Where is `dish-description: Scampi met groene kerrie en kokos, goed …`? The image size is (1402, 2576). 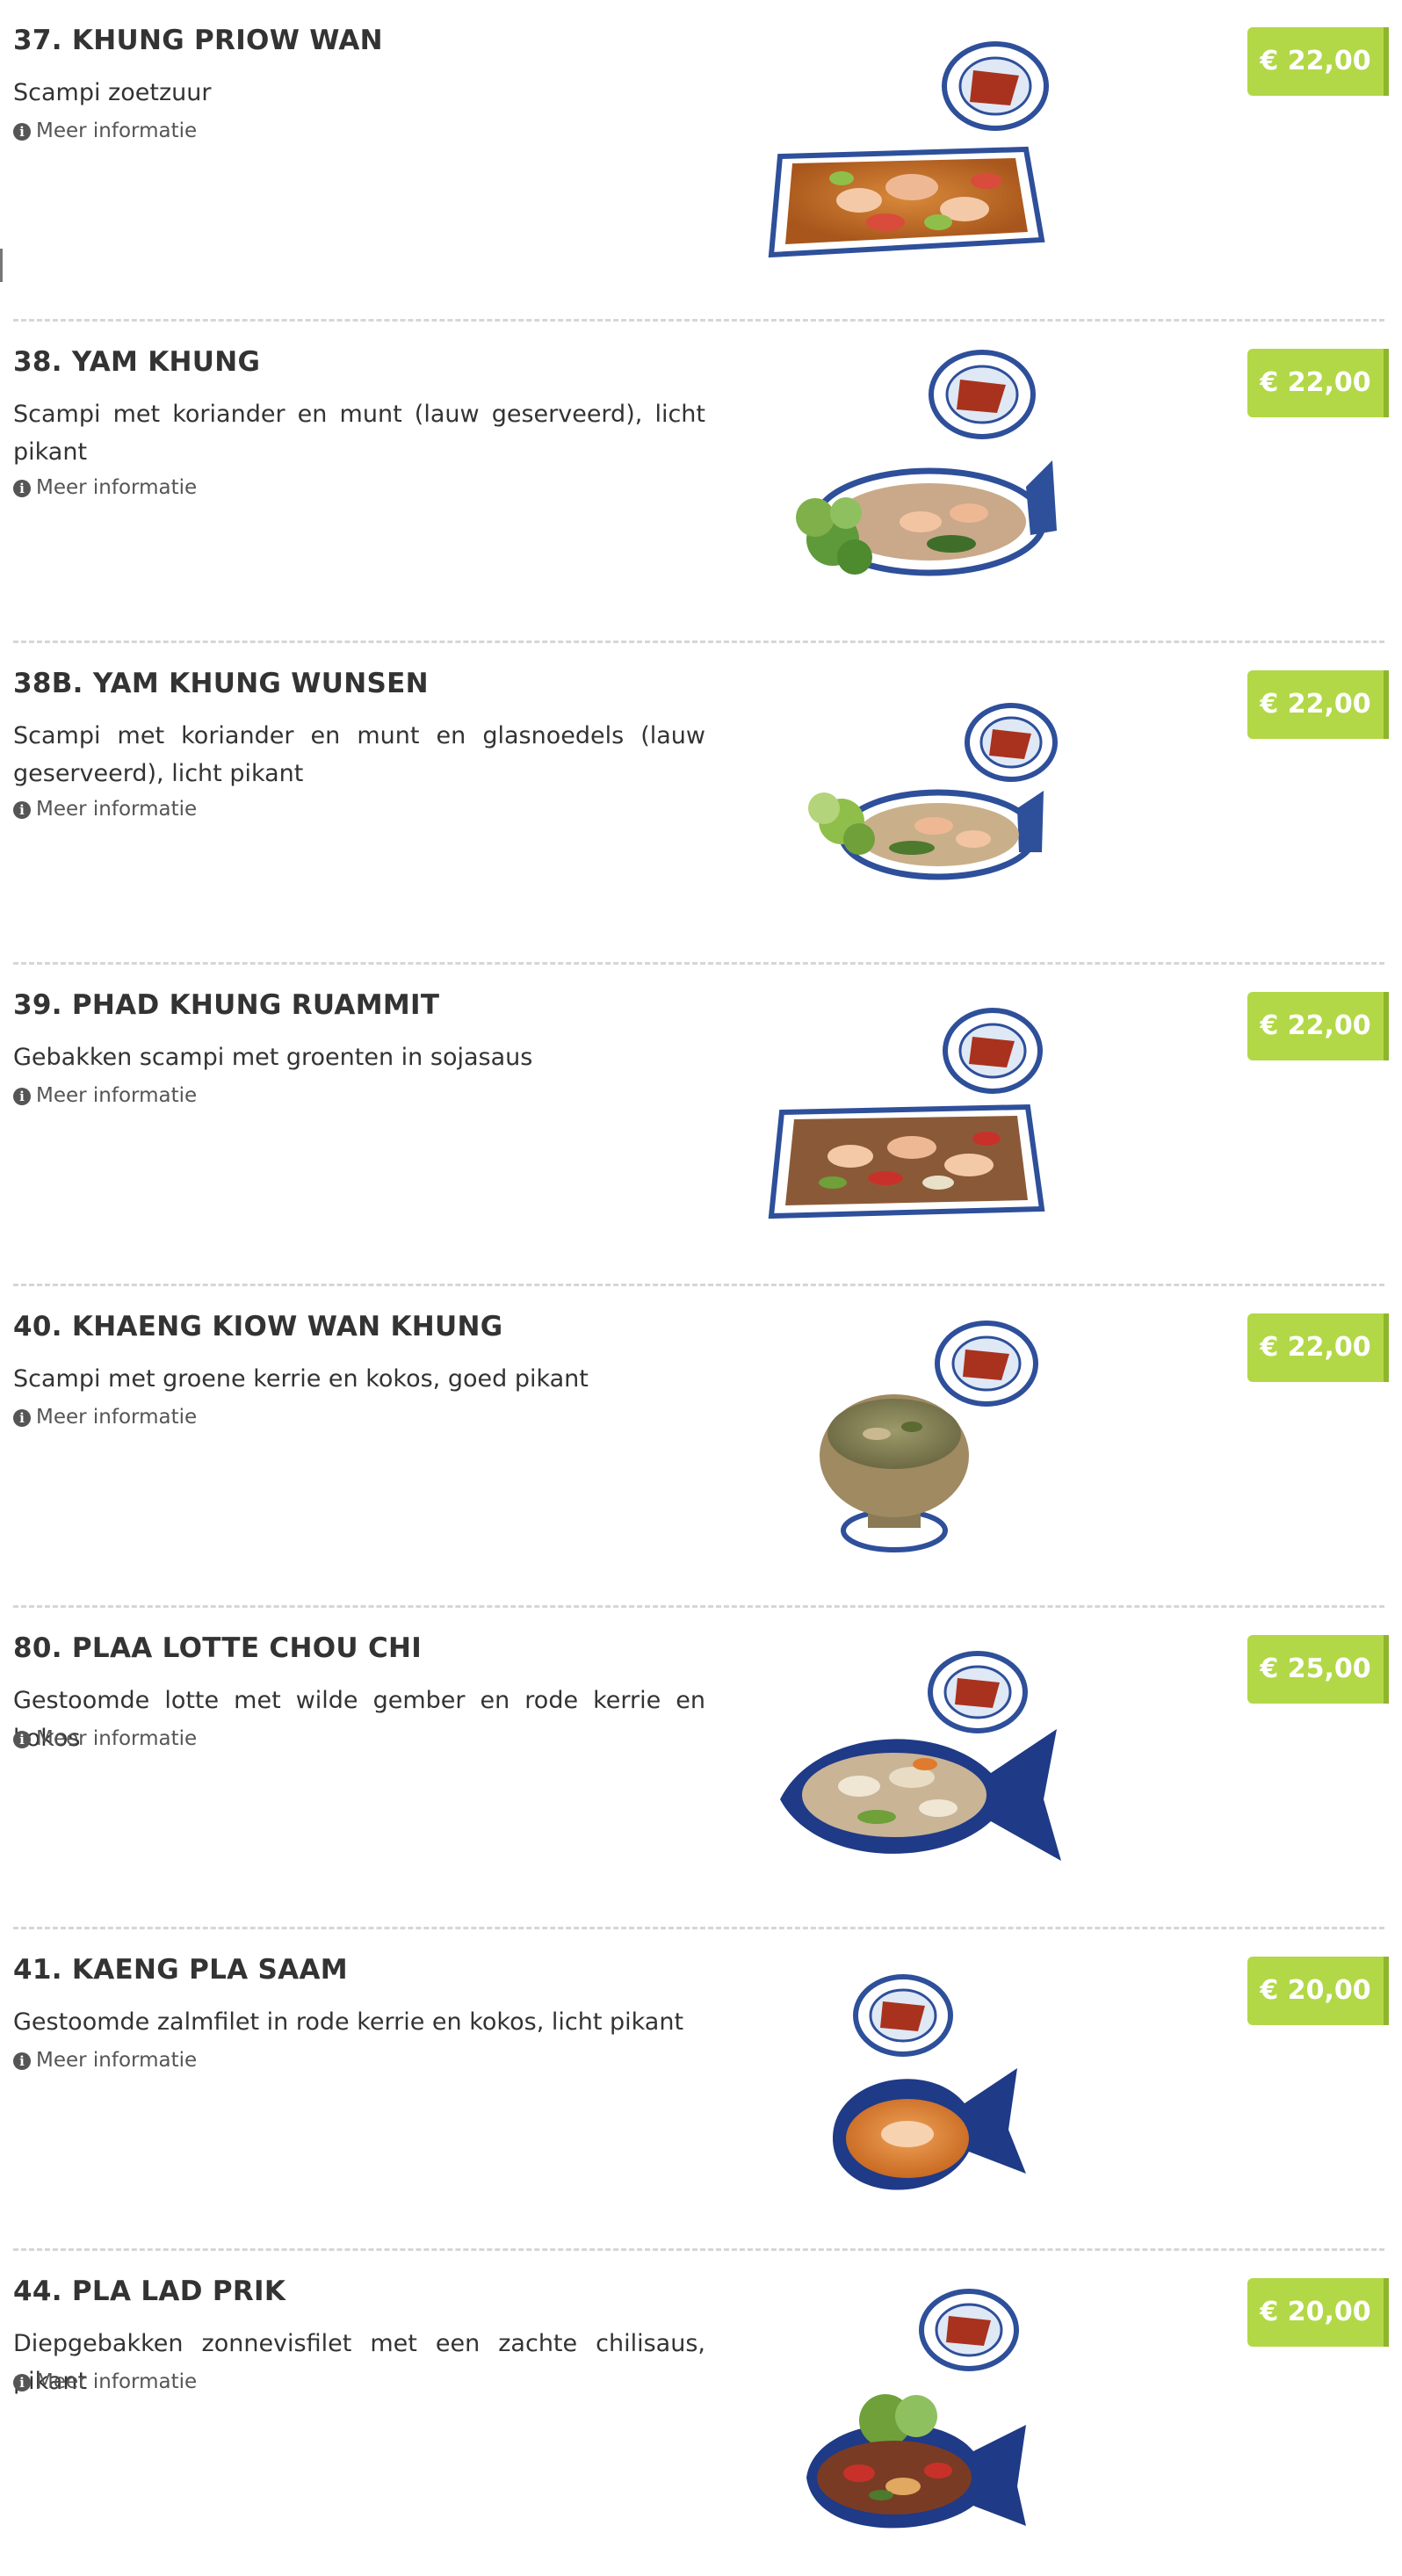
dish-description: Scampi met groene kerrie en kokos, goed … is located at coordinates (301, 1379).